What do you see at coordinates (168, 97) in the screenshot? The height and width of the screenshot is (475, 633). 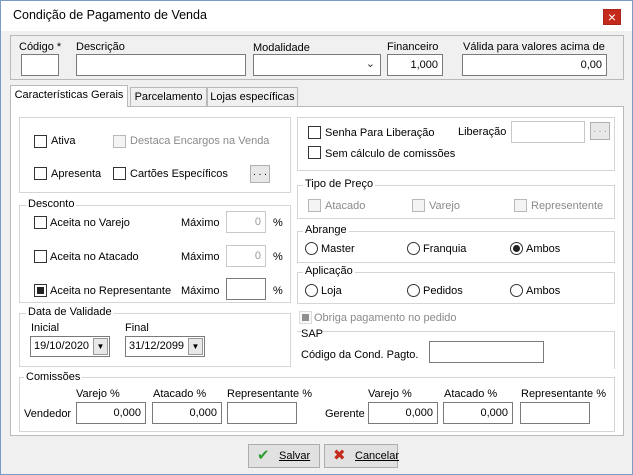 I see `tab-parcelamento: Parcelamento` at bounding box center [168, 97].